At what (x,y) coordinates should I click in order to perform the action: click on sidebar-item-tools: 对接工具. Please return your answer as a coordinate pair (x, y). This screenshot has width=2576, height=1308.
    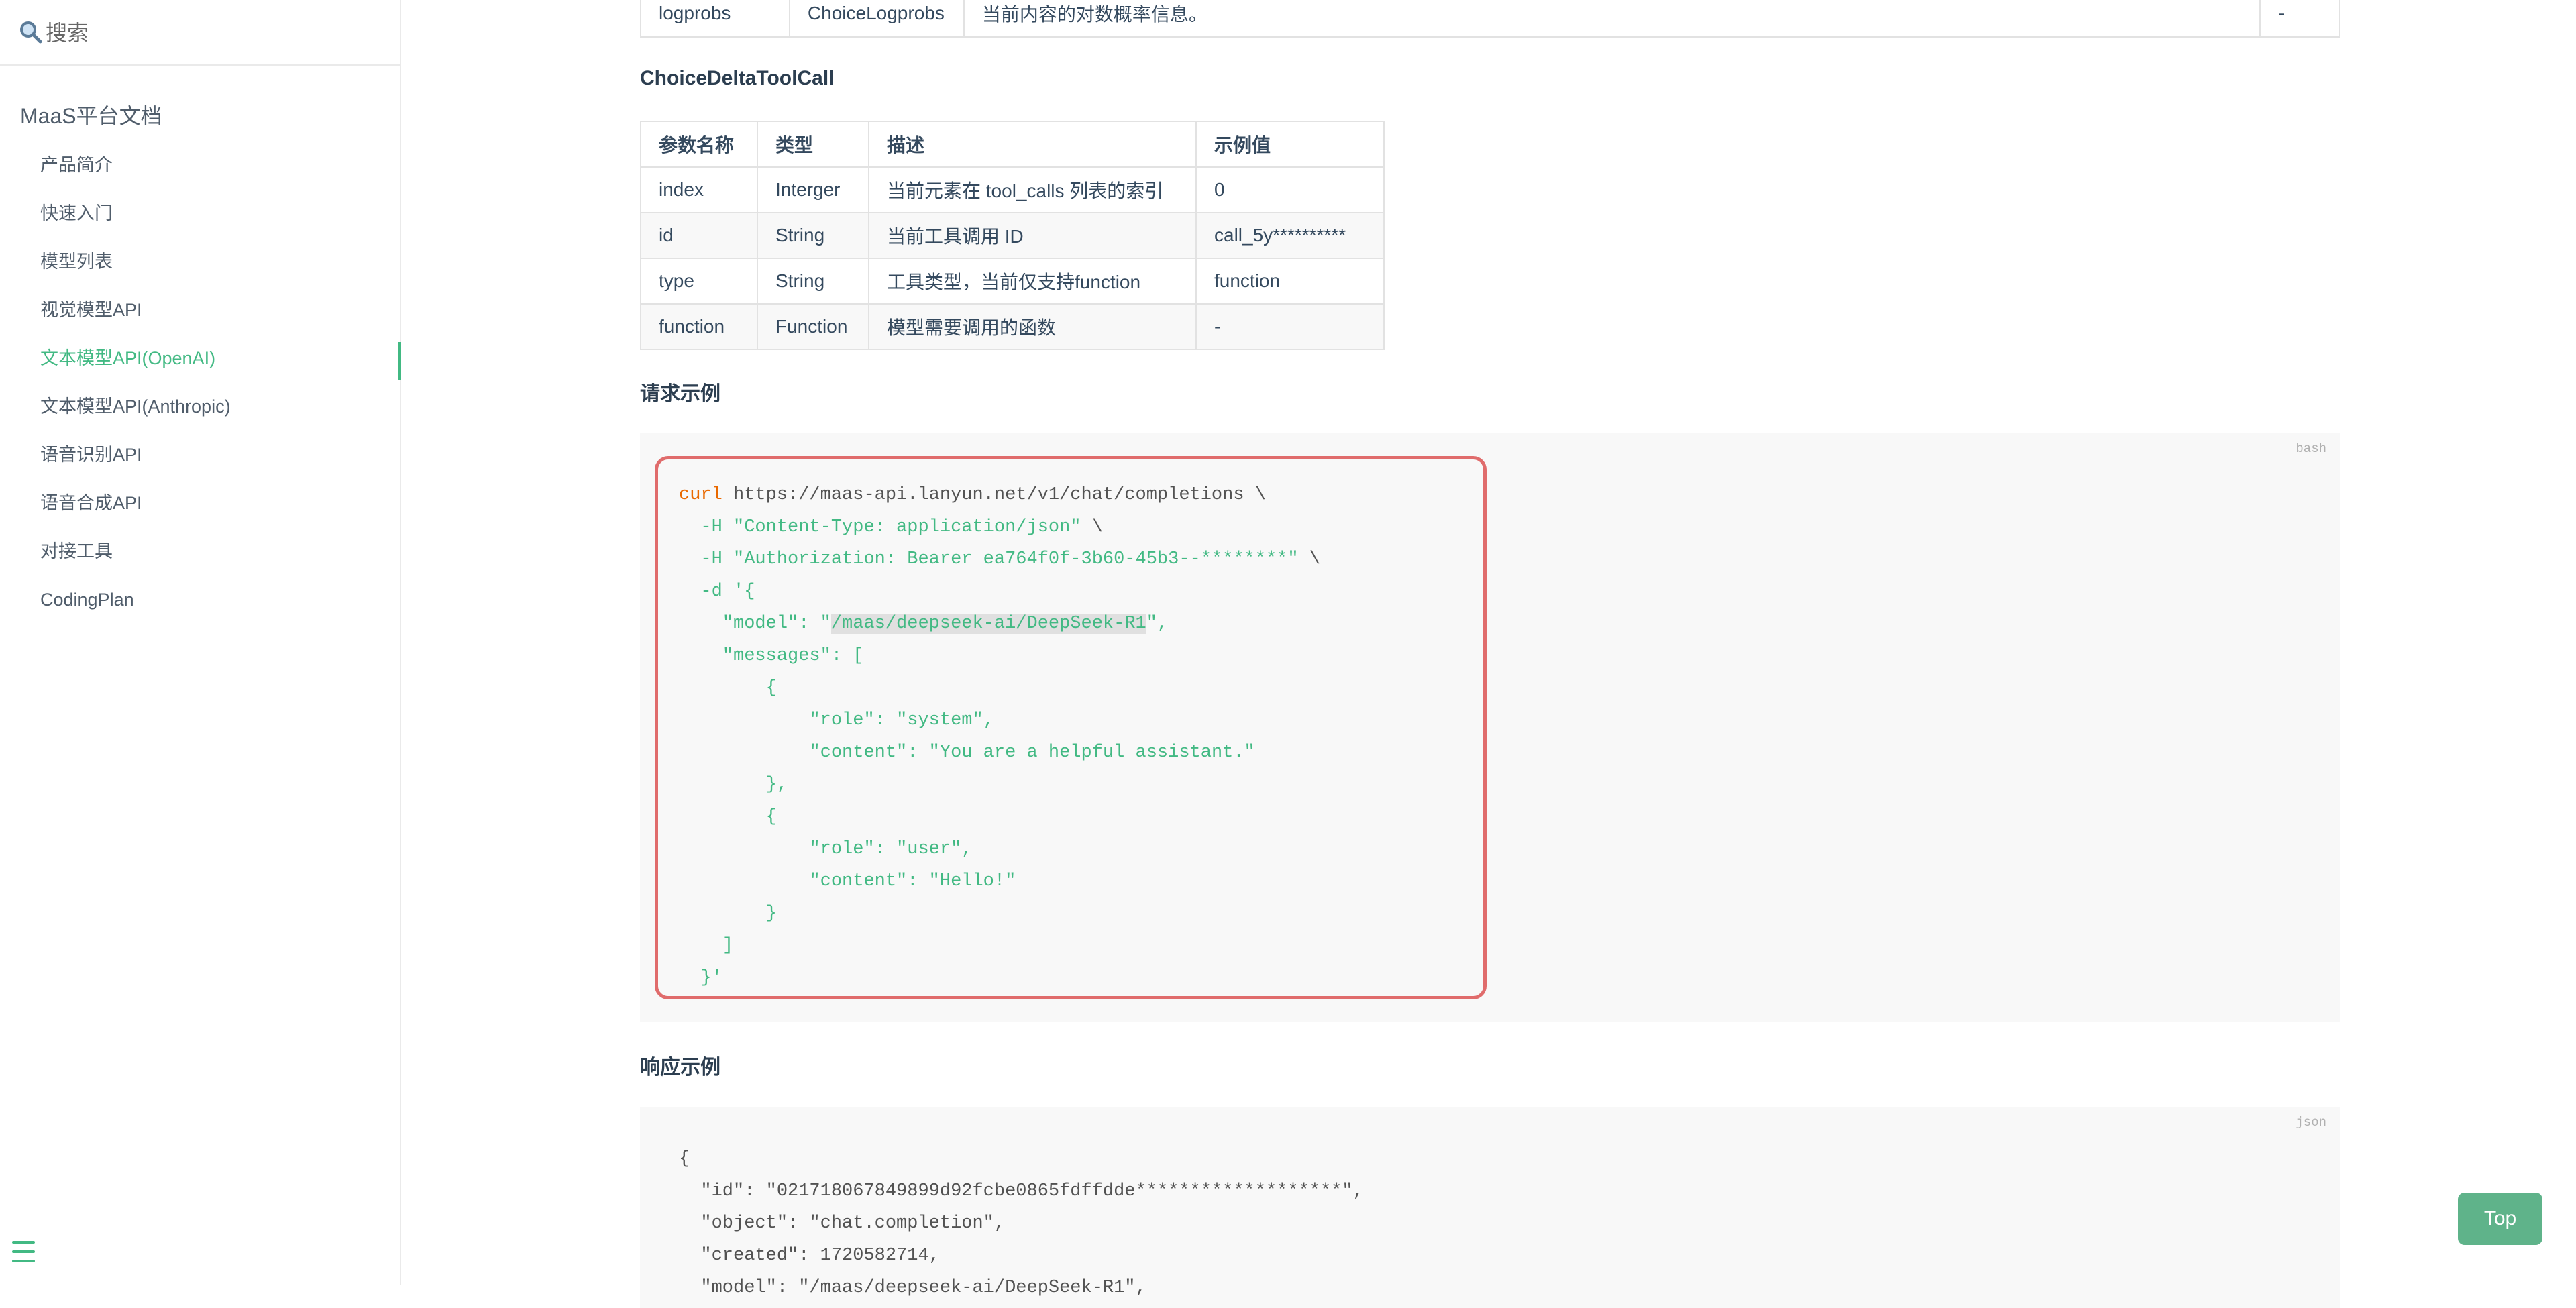
    Looking at the image, I should click on (200, 552).